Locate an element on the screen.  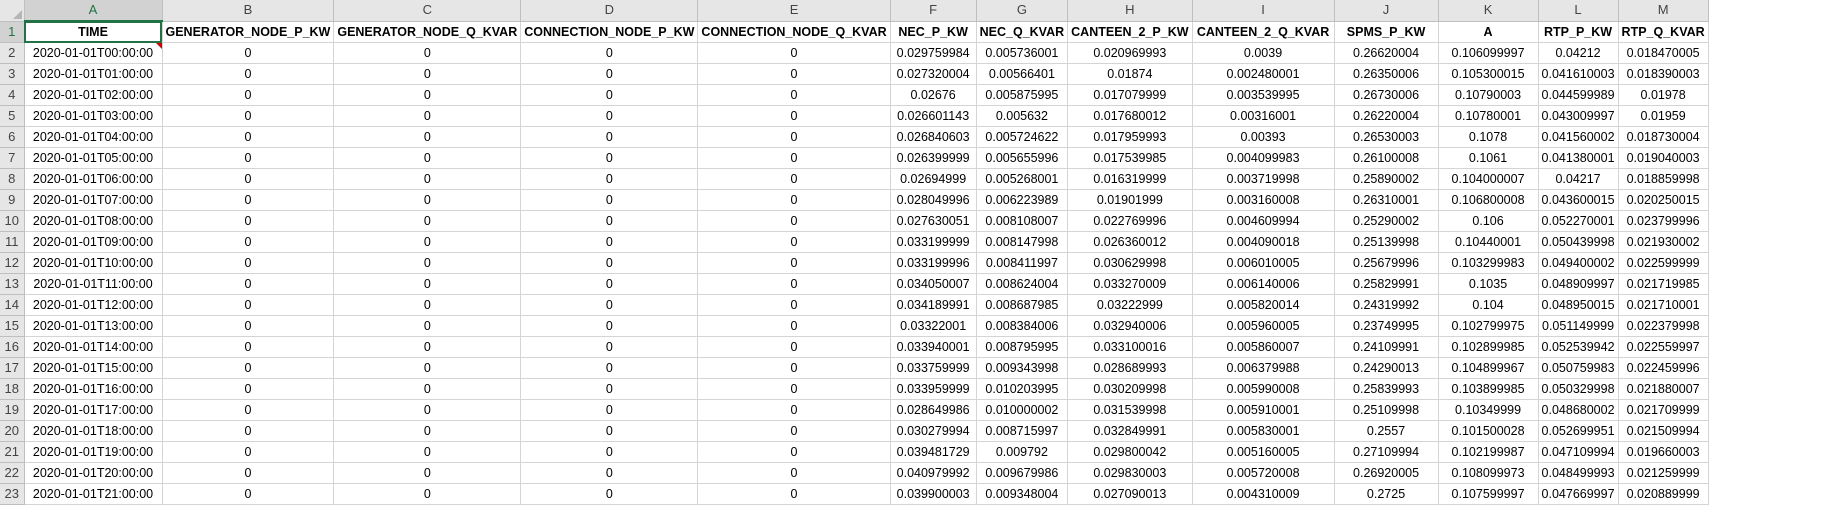
table-cell: 0.010000002 is located at coordinates (1022, 410).